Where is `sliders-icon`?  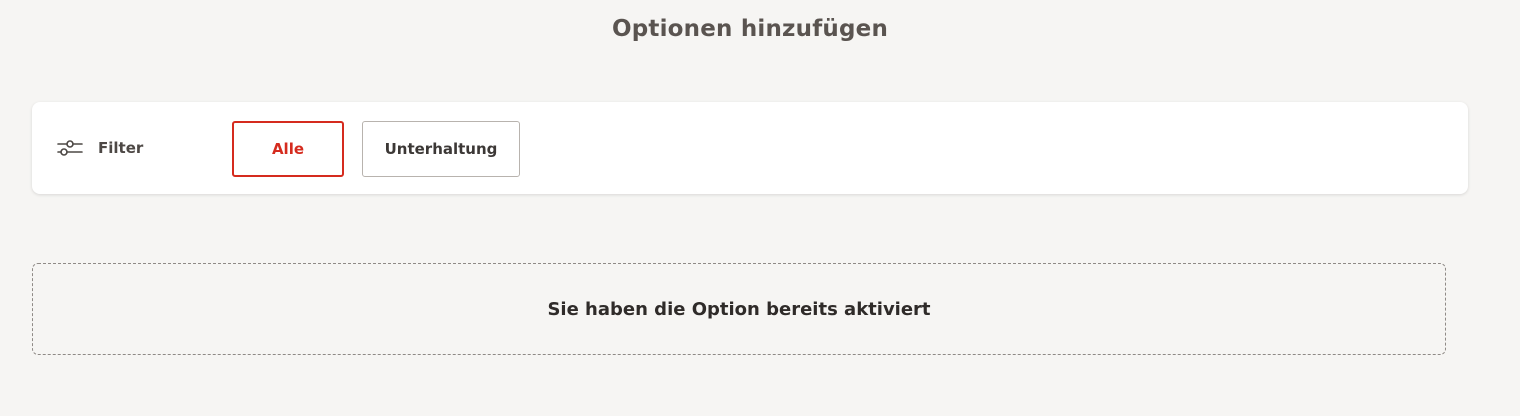 sliders-icon is located at coordinates (70, 148).